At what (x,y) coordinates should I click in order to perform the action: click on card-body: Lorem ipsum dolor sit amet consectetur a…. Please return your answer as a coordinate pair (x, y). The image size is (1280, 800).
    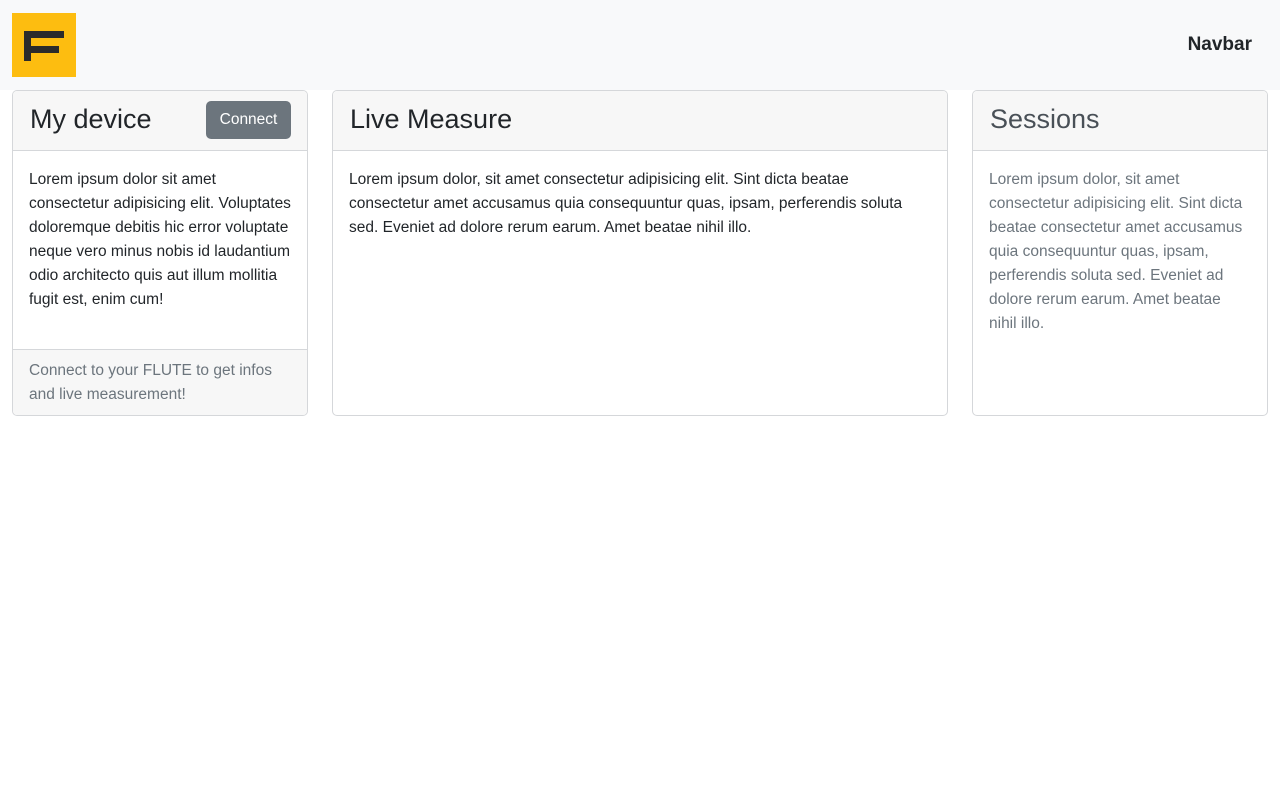
    Looking at the image, I should click on (160, 239).